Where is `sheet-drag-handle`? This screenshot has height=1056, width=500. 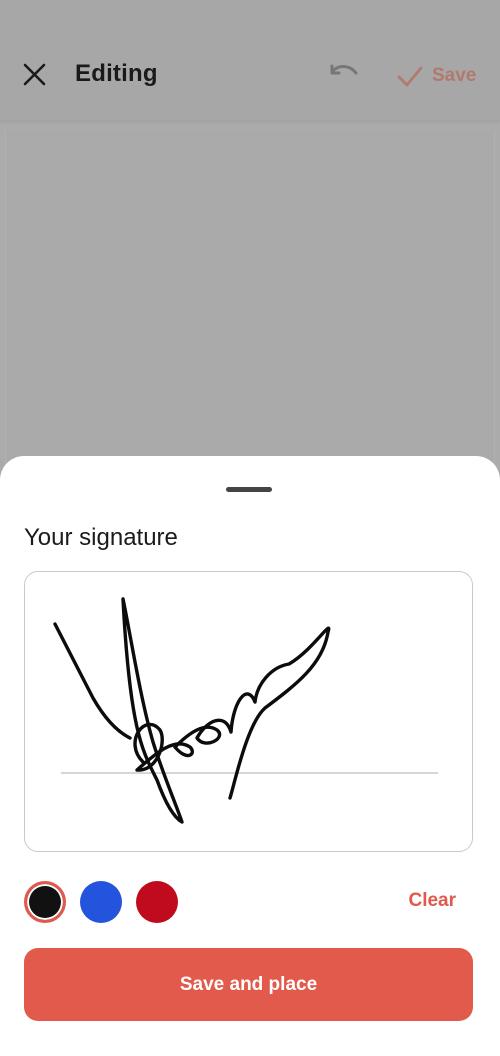
sheet-drag-handle is located at coordinates (249, 489).